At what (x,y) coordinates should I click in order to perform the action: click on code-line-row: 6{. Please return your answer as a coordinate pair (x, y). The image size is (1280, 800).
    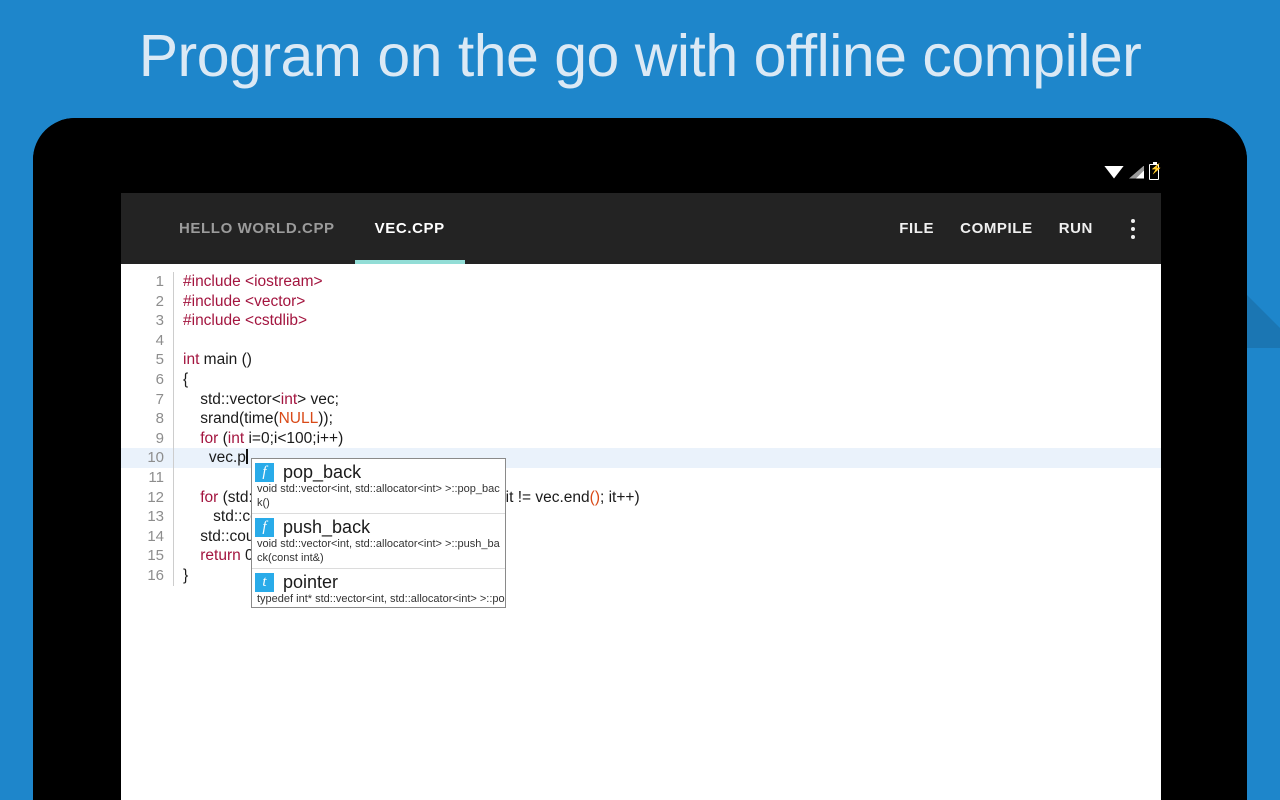
    Looking at the image, I should click on (641, 379).